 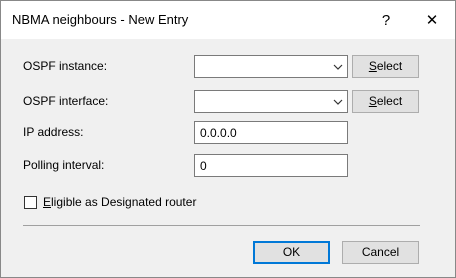 I want to click on ip-address-label: IP address:, so click(x=53, y=132).